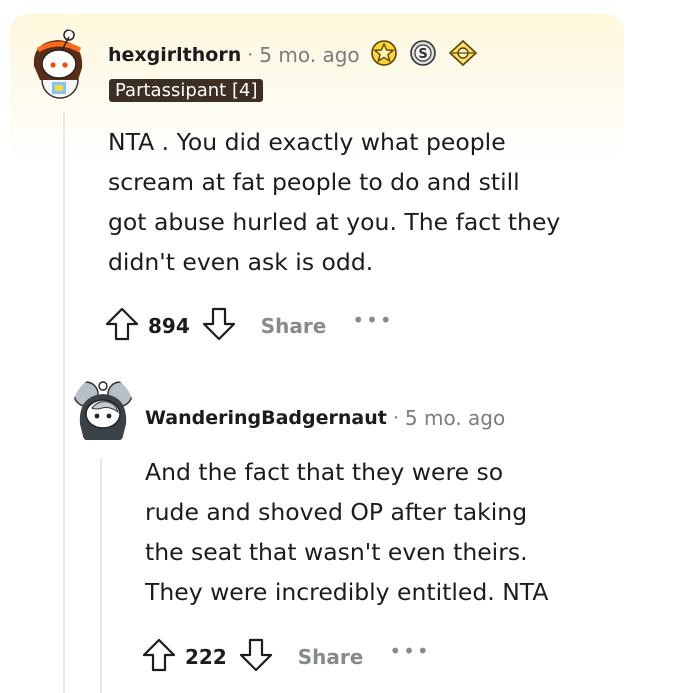  What do you see at coordinates (309, 55) in the screenshot?
I see `timestamp: 5 mo. ago` at bounding box center [309, 55].